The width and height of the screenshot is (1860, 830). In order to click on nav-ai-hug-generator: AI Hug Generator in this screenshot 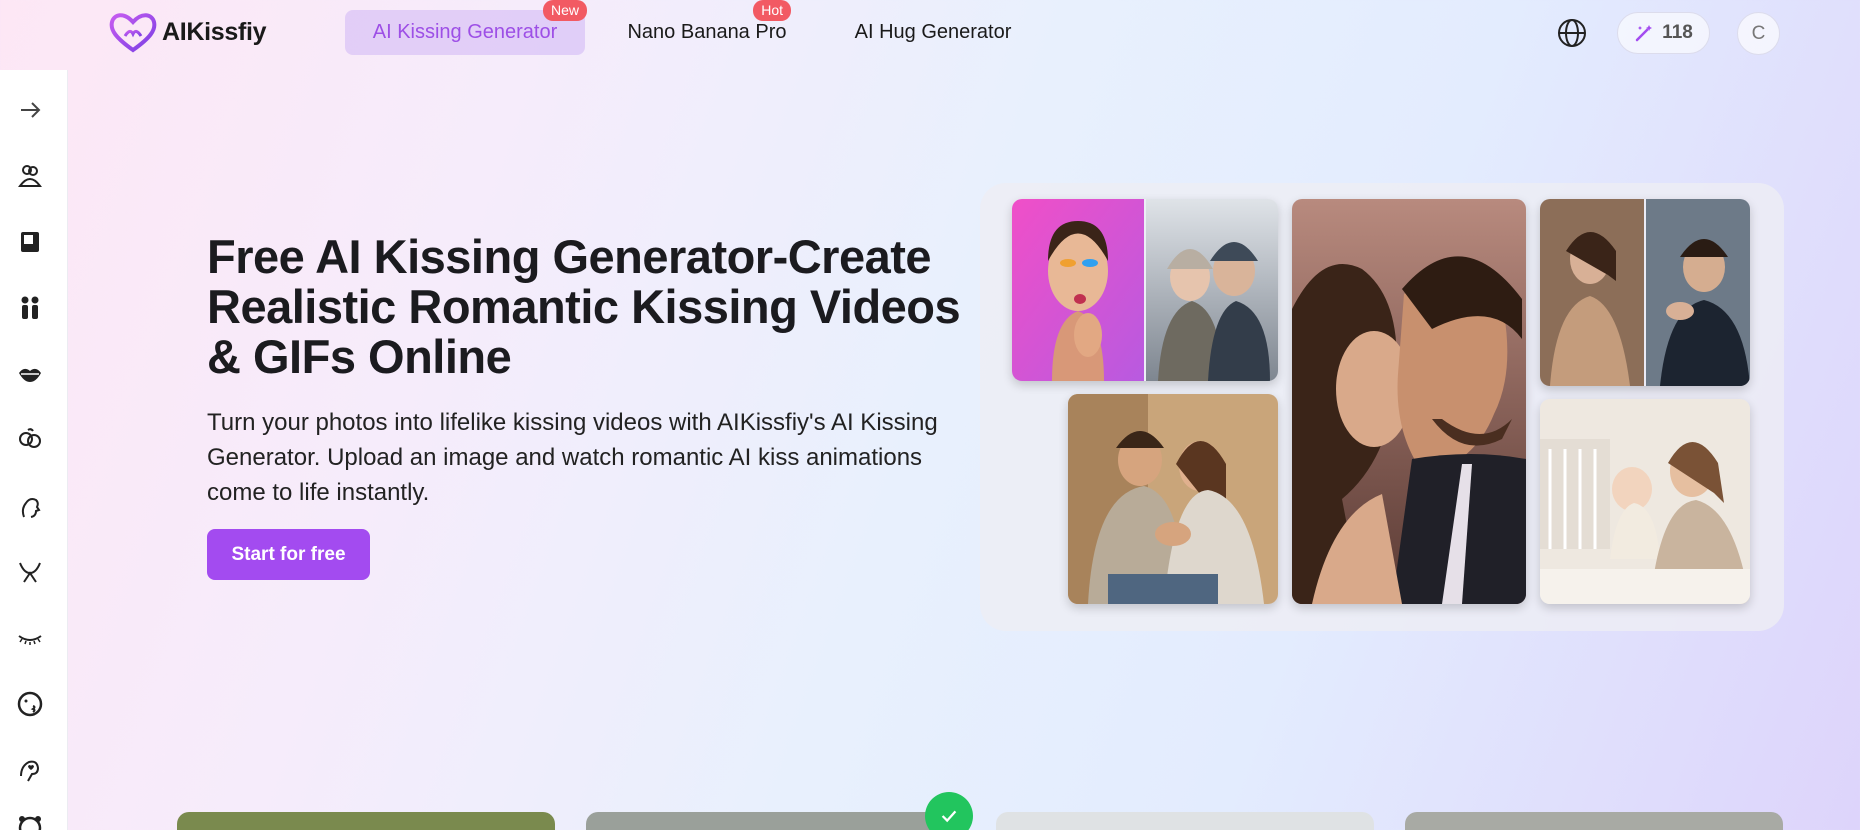, I will do `click(933, 32)`.